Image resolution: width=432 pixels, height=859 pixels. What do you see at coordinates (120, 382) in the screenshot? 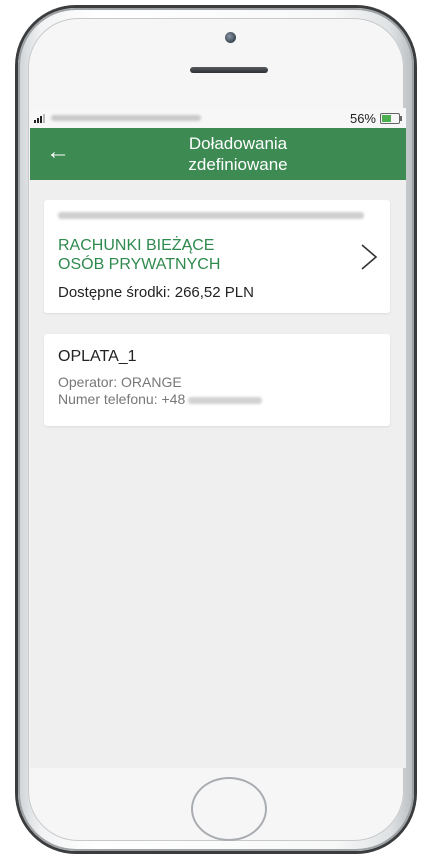
I see `topup-operator: Operator: ORANGE` at bounding box center [120, 382].